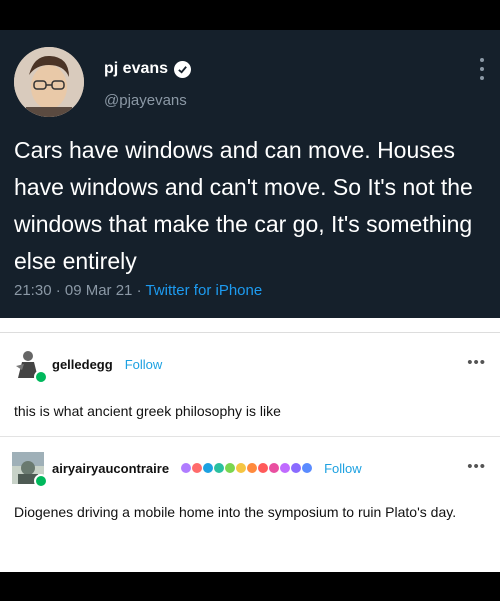  I want to click on badge-row, so click(247, 468).